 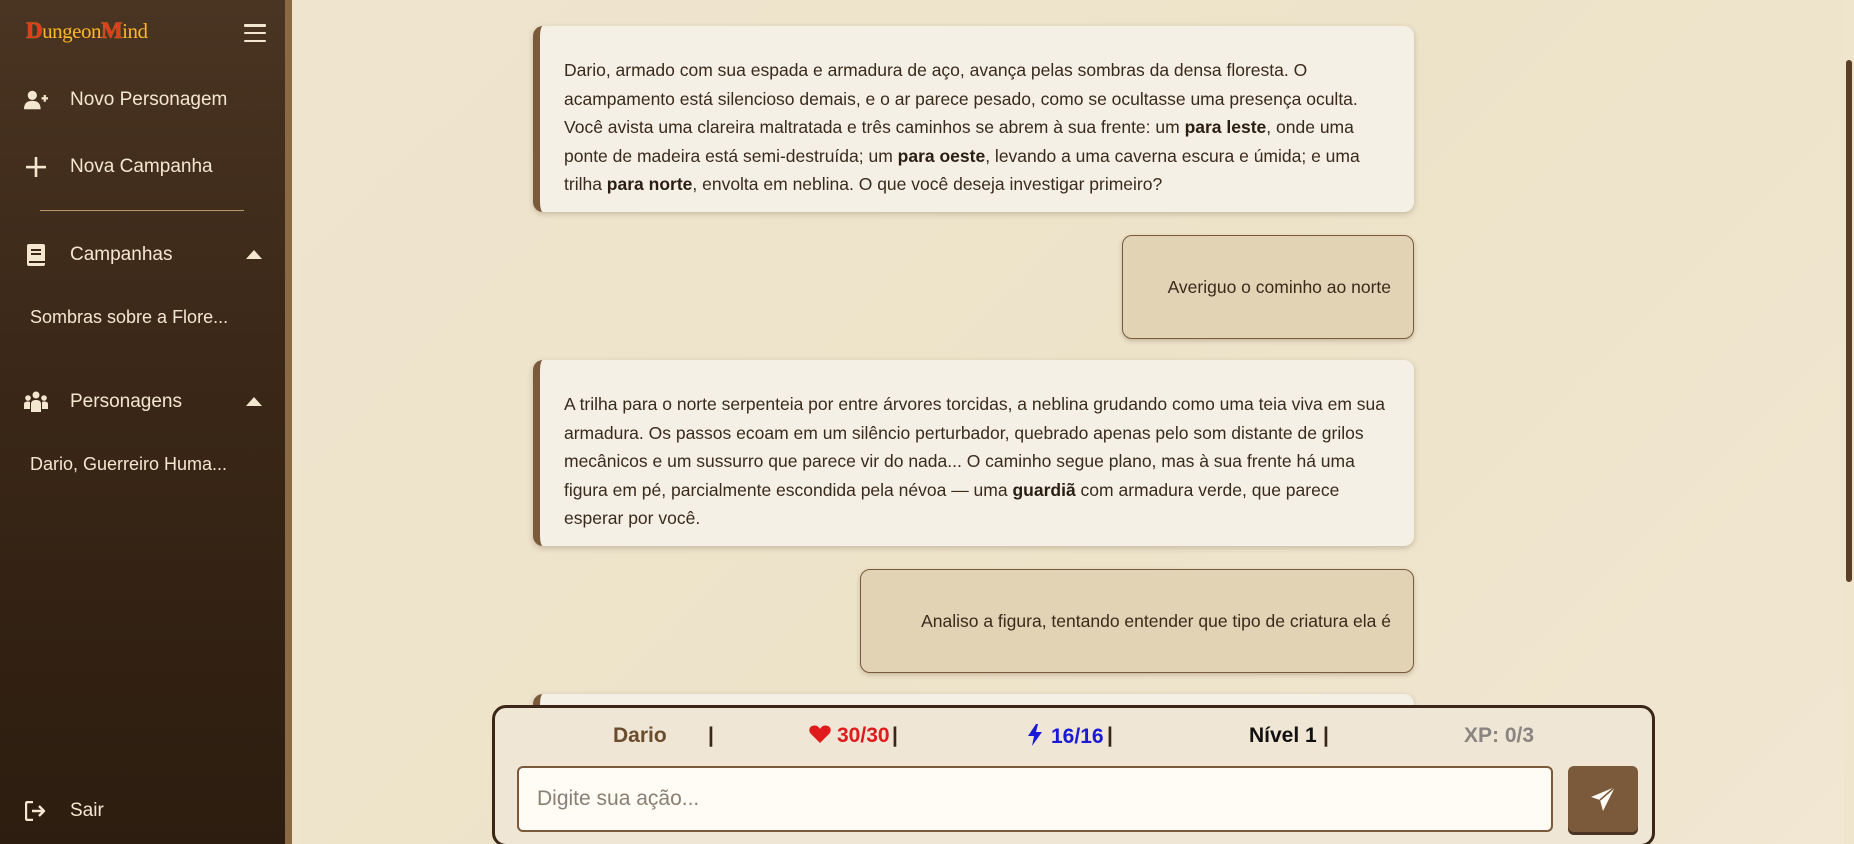 I want to click on character-name: Dario, so click(x=640, y=735).